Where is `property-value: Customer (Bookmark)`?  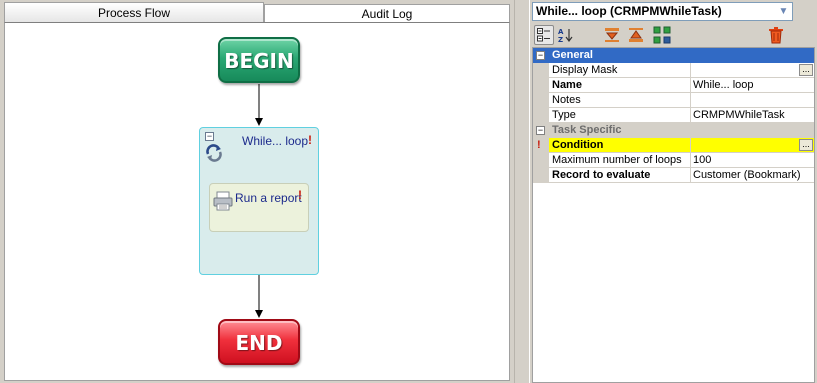 property-value: Customer (Bookmark) is located at coordinates (752, 175).